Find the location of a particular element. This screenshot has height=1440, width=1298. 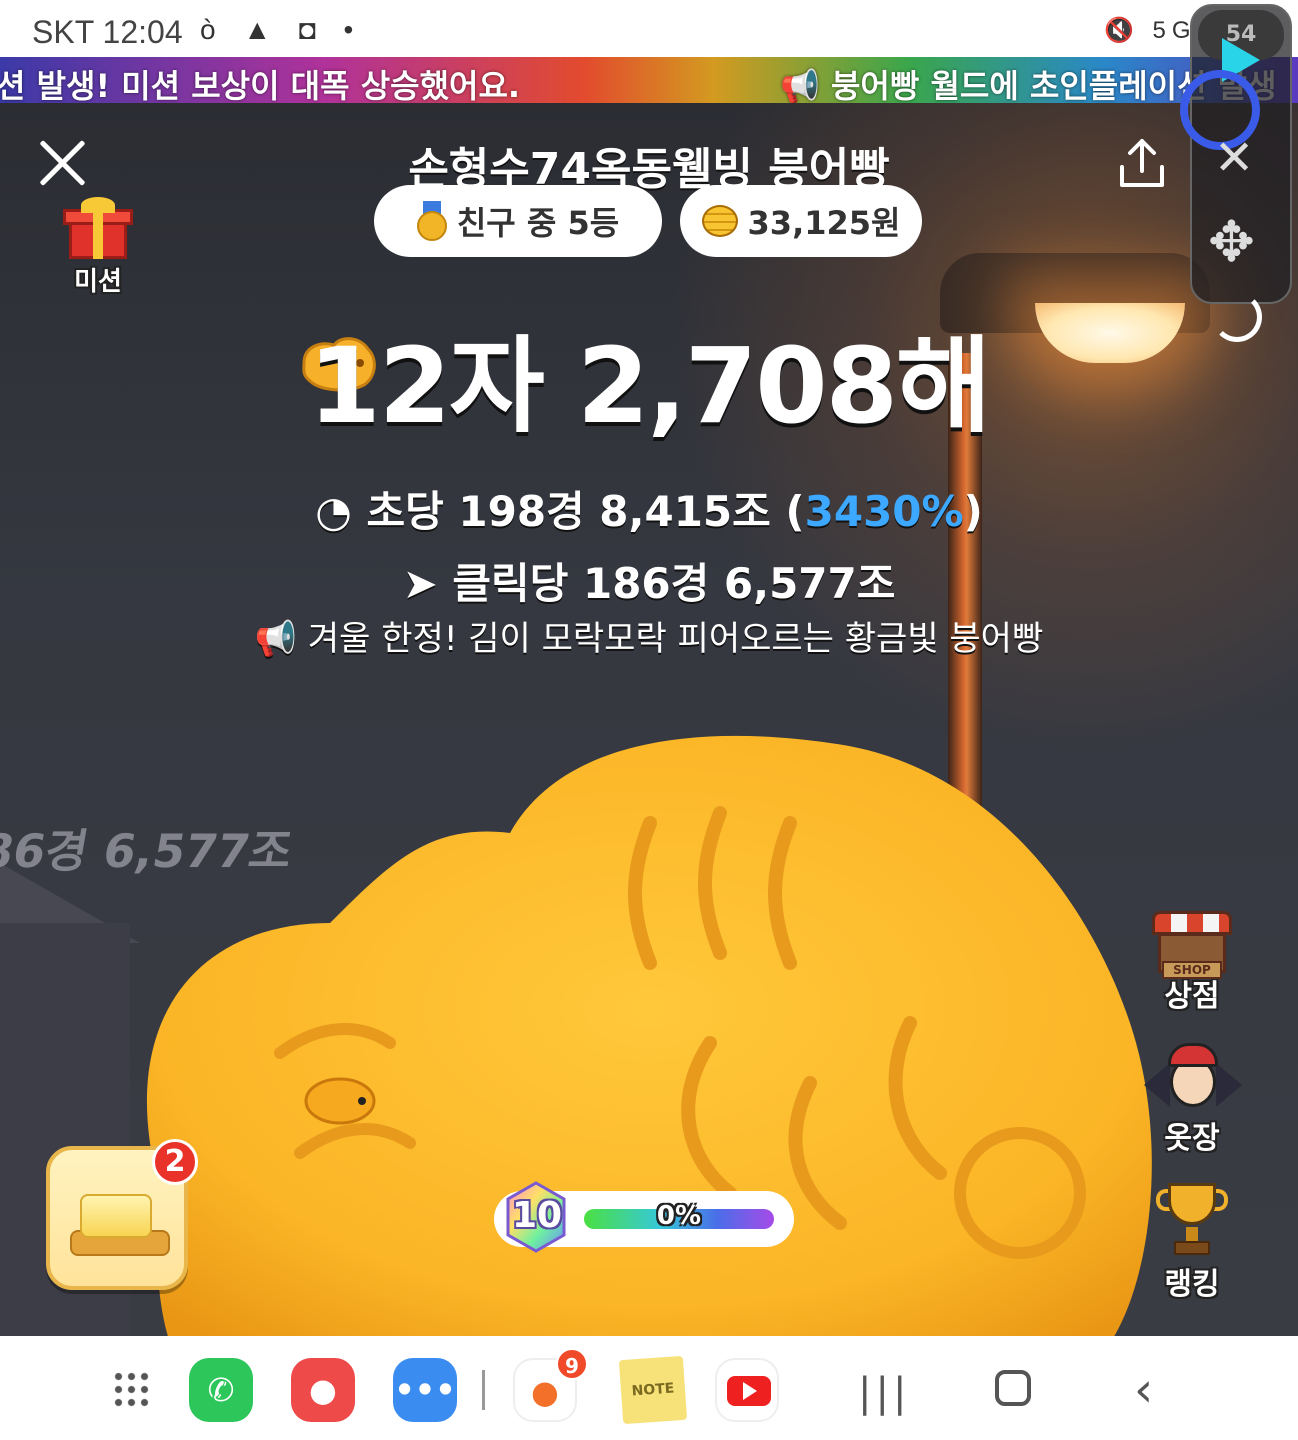

taskbar-separator is located at coordinates (483, 1390).